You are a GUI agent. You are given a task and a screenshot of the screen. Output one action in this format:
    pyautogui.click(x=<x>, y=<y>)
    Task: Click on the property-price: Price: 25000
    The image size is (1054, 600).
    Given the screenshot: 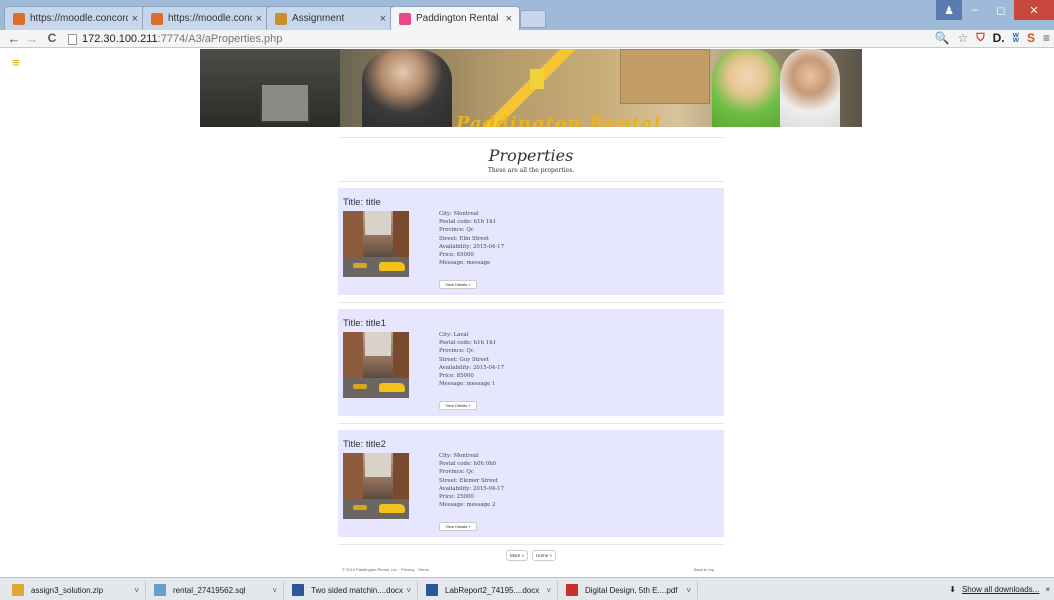 What is the action you would take?
    pyautogui.click(x=456, y=497)
    